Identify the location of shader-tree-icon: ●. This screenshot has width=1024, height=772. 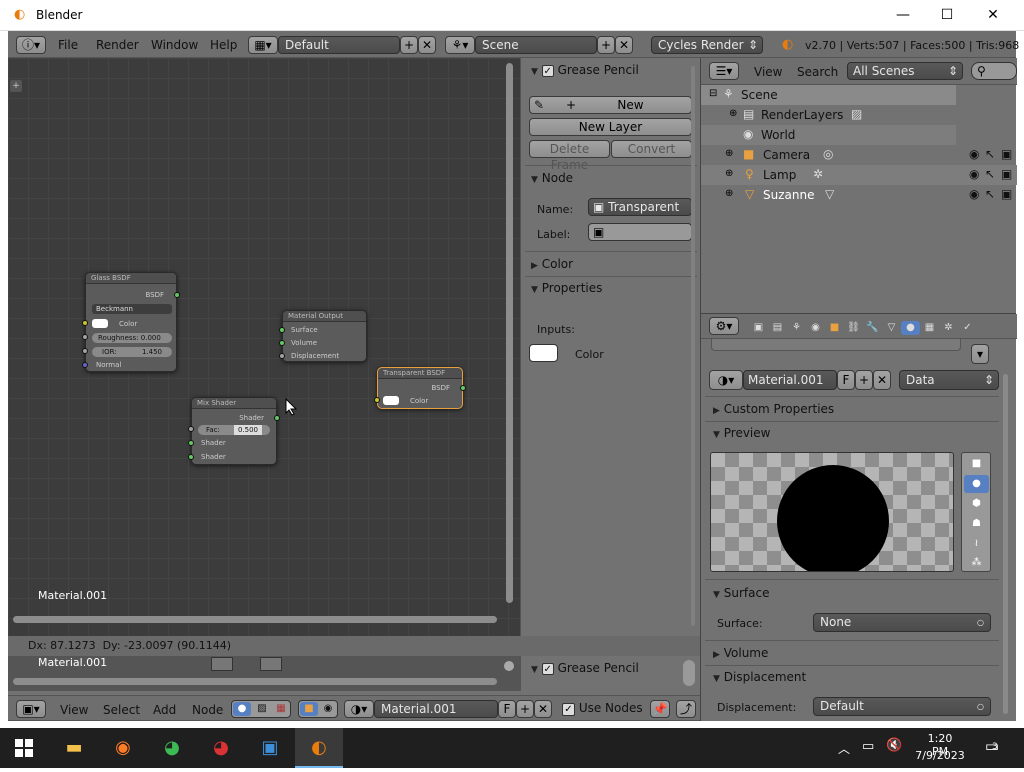
(242, 709).